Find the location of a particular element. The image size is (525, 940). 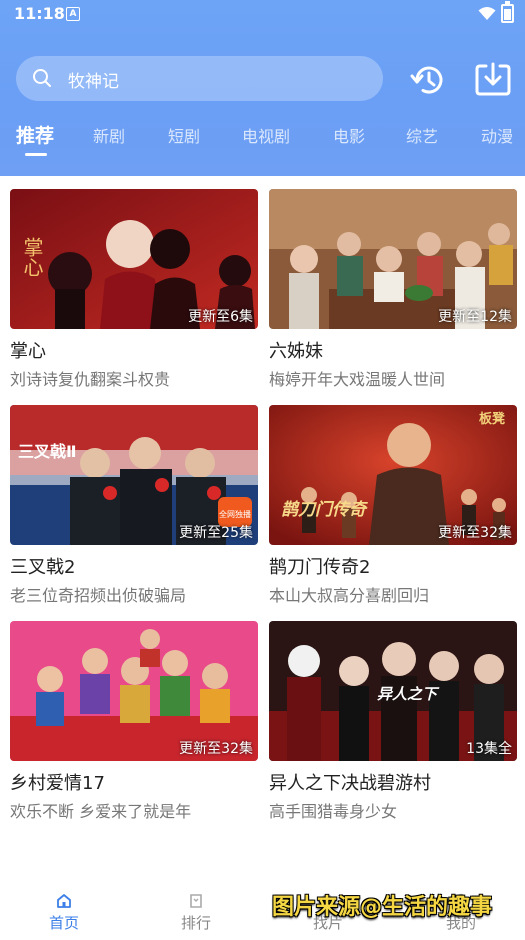

video-card: 异人之下 13集全 异人之下决战碧游村 高手围猎毒身少女 is located at coordinates (393, 726).